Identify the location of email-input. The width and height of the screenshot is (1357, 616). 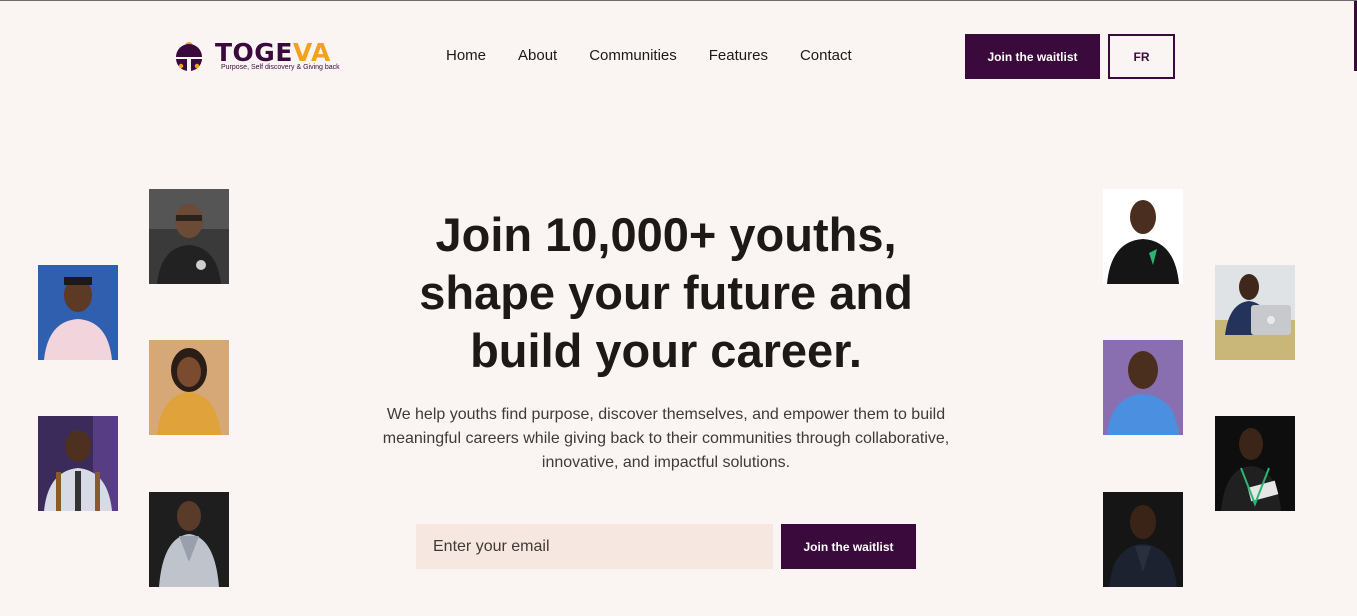
(594, 546).